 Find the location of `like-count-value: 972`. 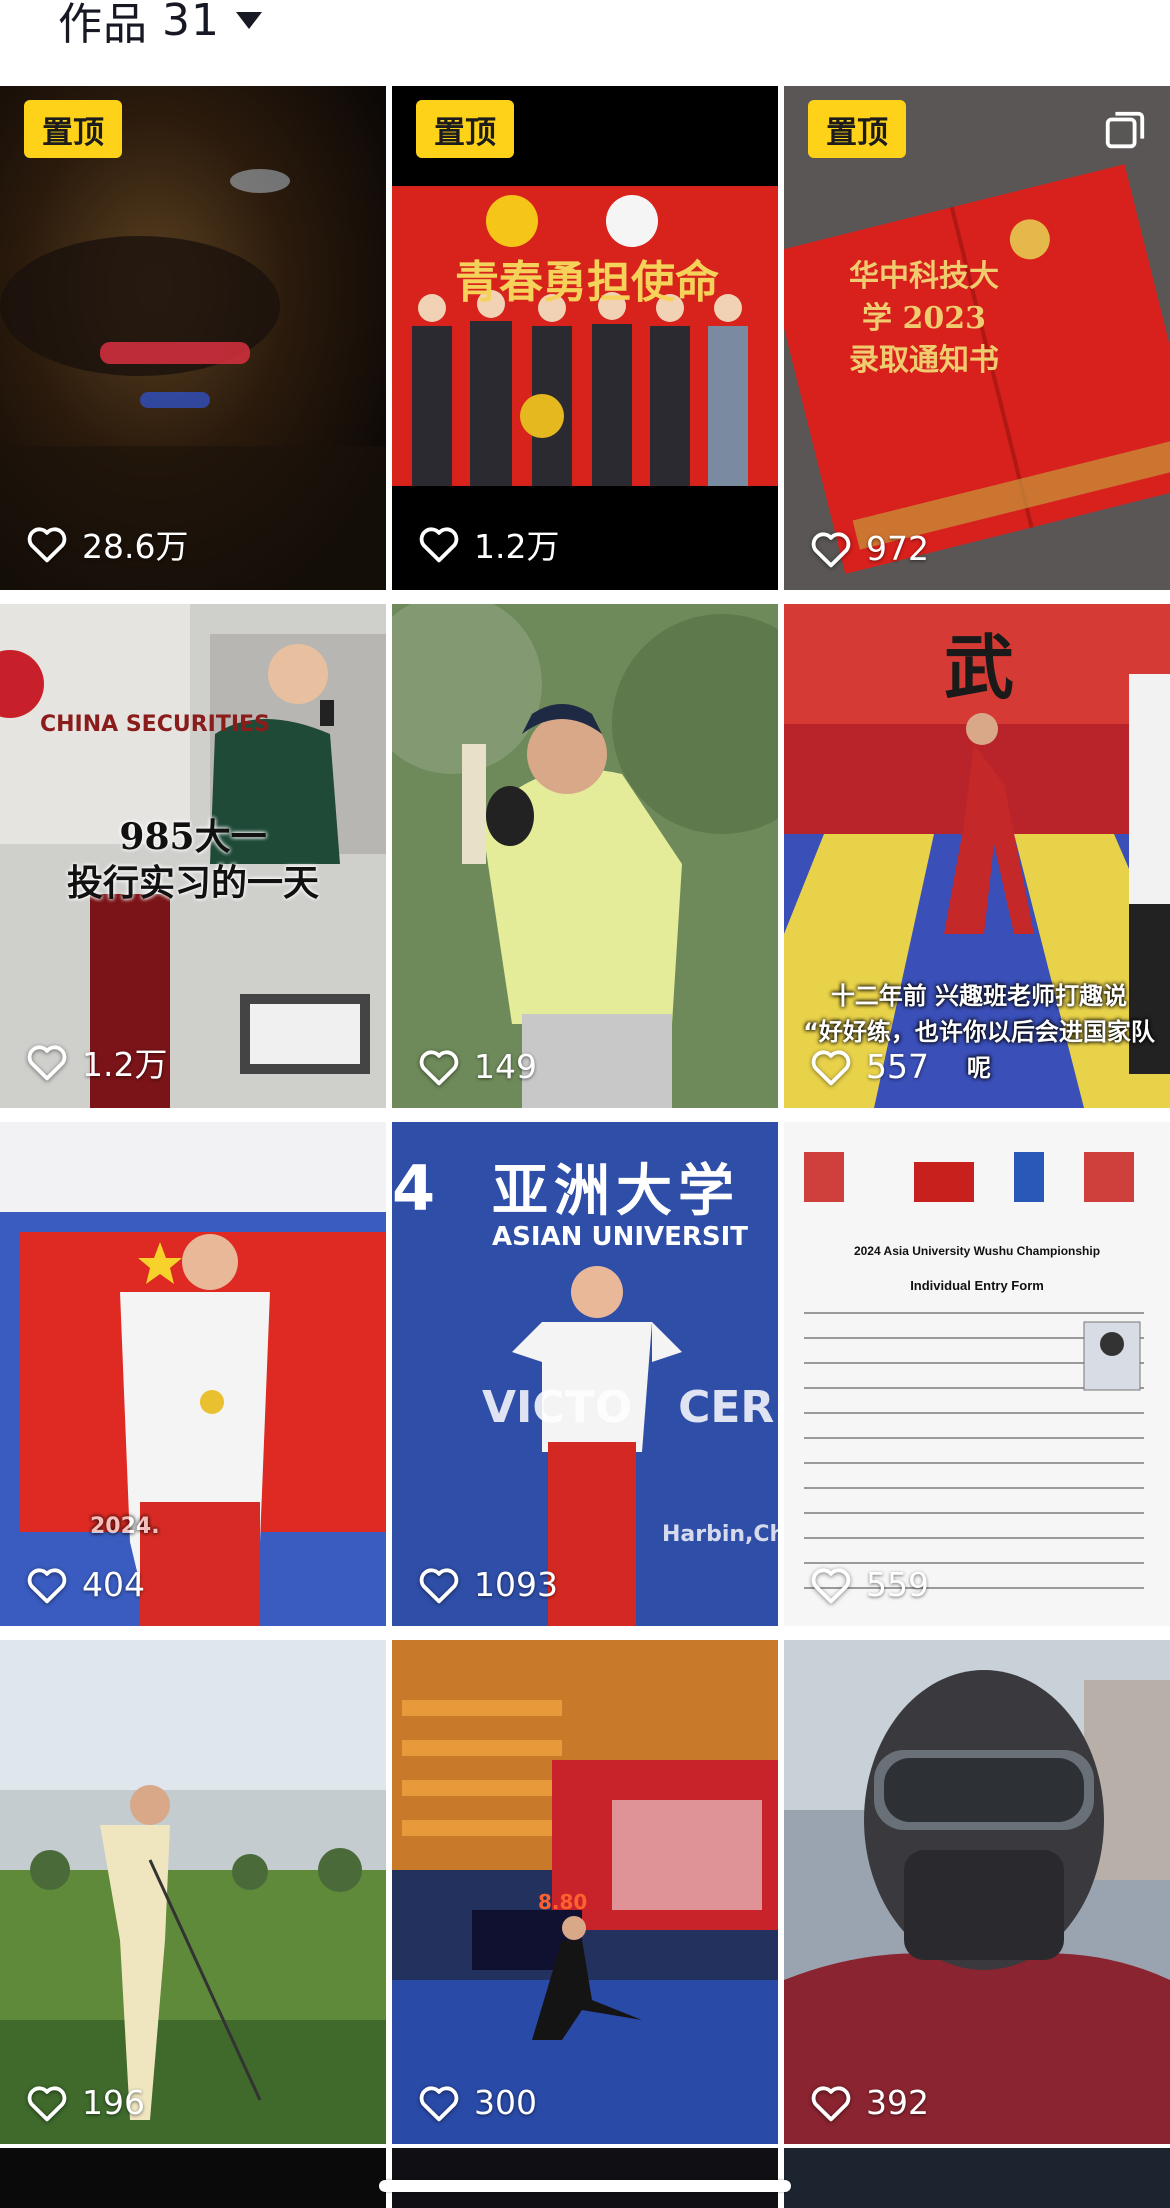

like-count-value: 972 is located at coordinates (897, 548).